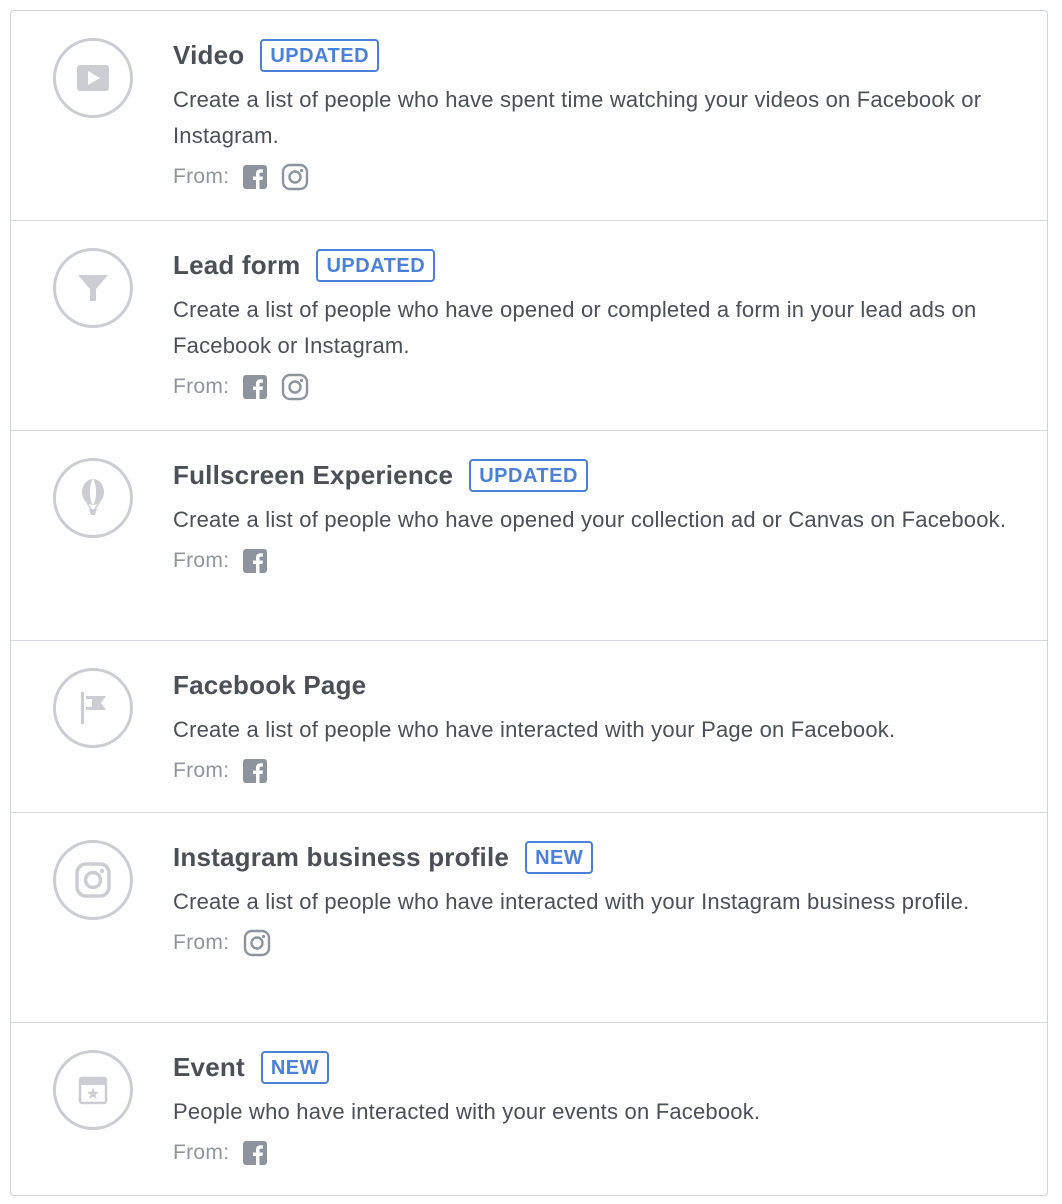 The height and width of the screenshot is (1204, 1062). Describe the element at coordinates (93, 78) in the screenshot. I see `video-play-icon` at that location.